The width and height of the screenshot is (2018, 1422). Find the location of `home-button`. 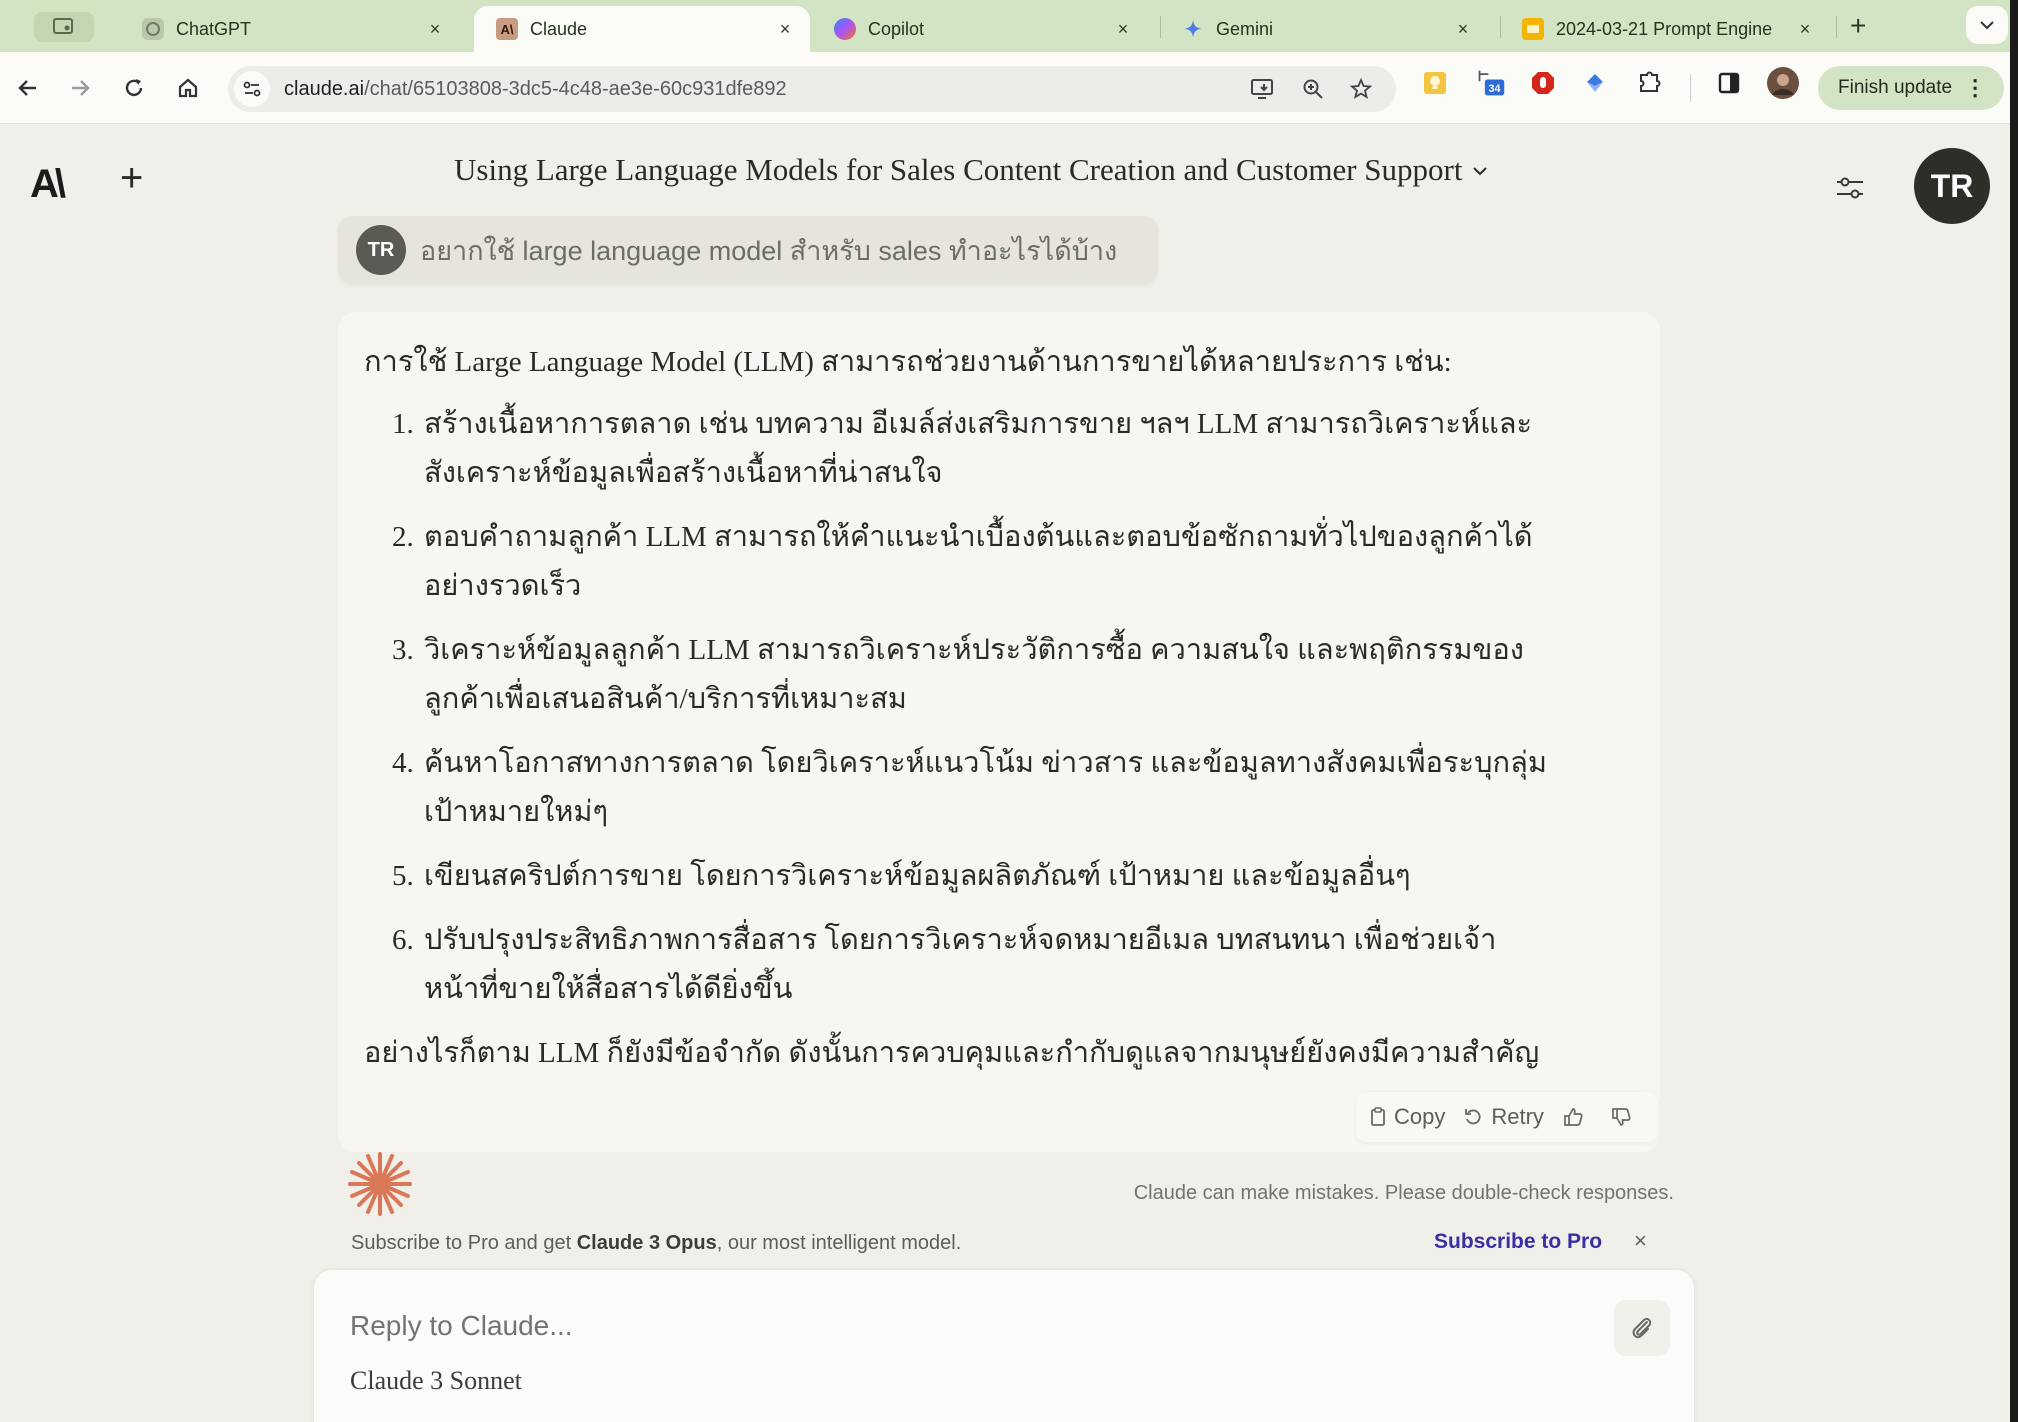

home-button is located at coordinates (188, 88).